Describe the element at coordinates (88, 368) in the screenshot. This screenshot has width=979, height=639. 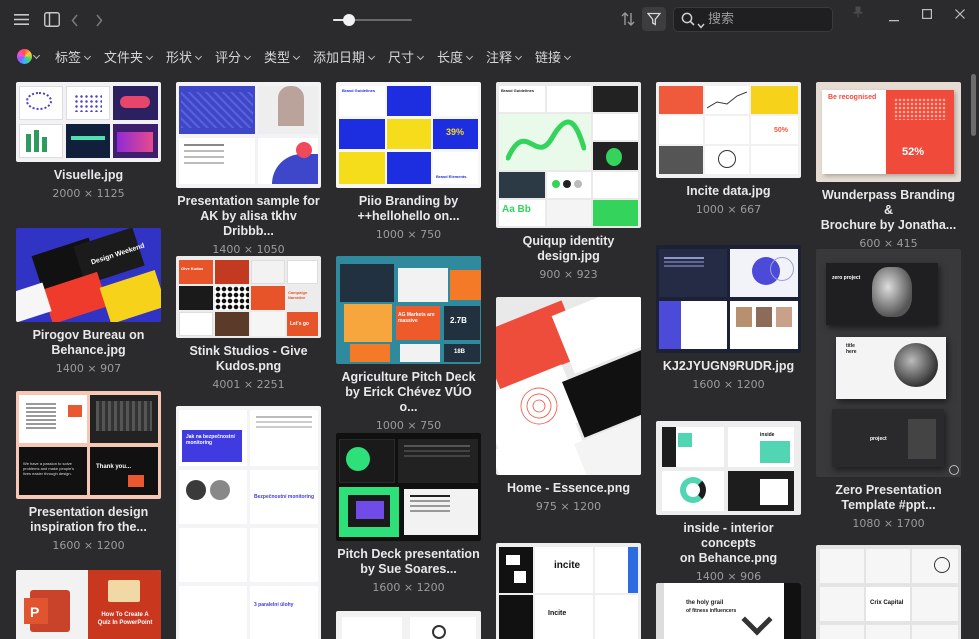
I see `item-dimensions: 1400 × 907` at that location.